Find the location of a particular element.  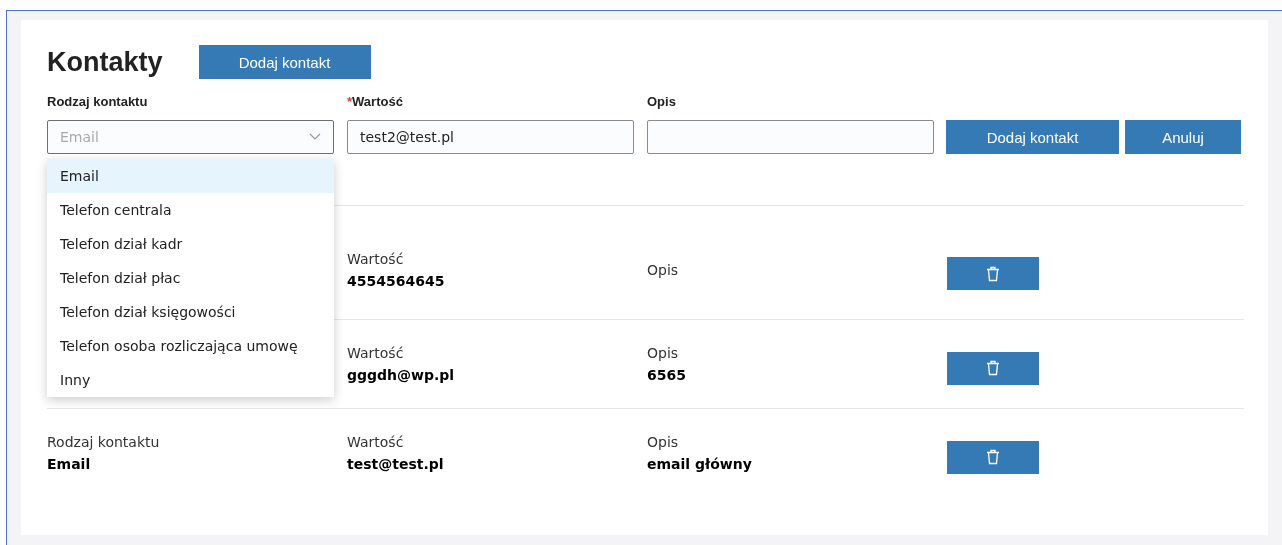

field-label: Rodzaj kontaktu is located at coordinates (98, 102).